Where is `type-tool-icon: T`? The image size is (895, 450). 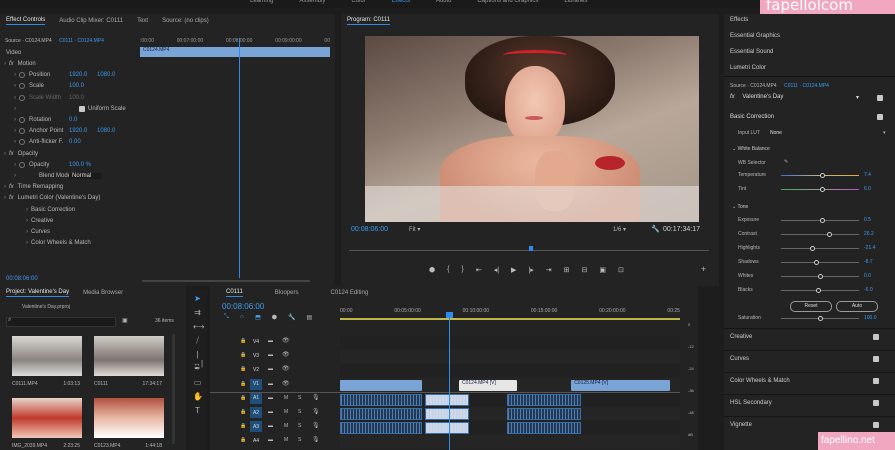
type-tool-icon: T is located at coordinates (197, 410).